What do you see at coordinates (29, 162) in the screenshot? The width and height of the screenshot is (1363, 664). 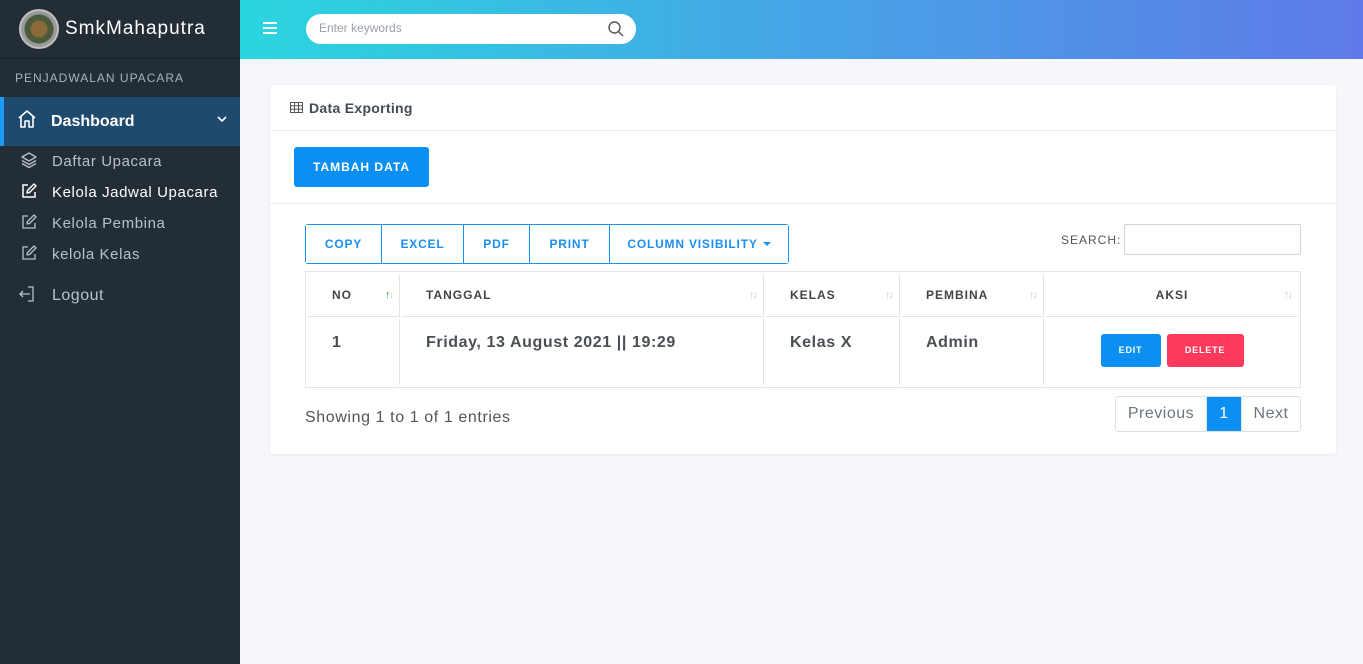 I see `layers-icon` at bounding box center [29, 162].